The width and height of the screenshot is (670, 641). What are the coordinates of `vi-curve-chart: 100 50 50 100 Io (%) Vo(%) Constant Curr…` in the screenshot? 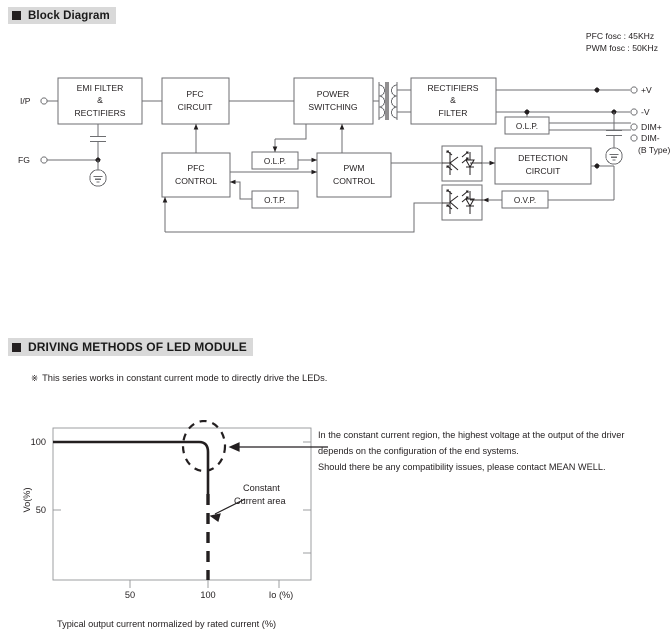 It's located at (175, 510).